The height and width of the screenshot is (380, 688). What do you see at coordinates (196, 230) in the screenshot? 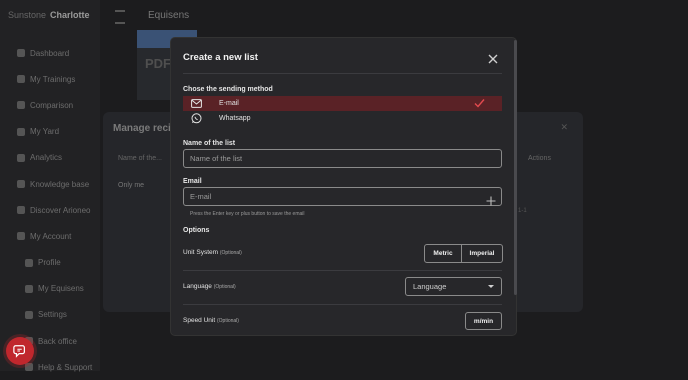
I see `options-label: Options` at bounding box center [196, 230].